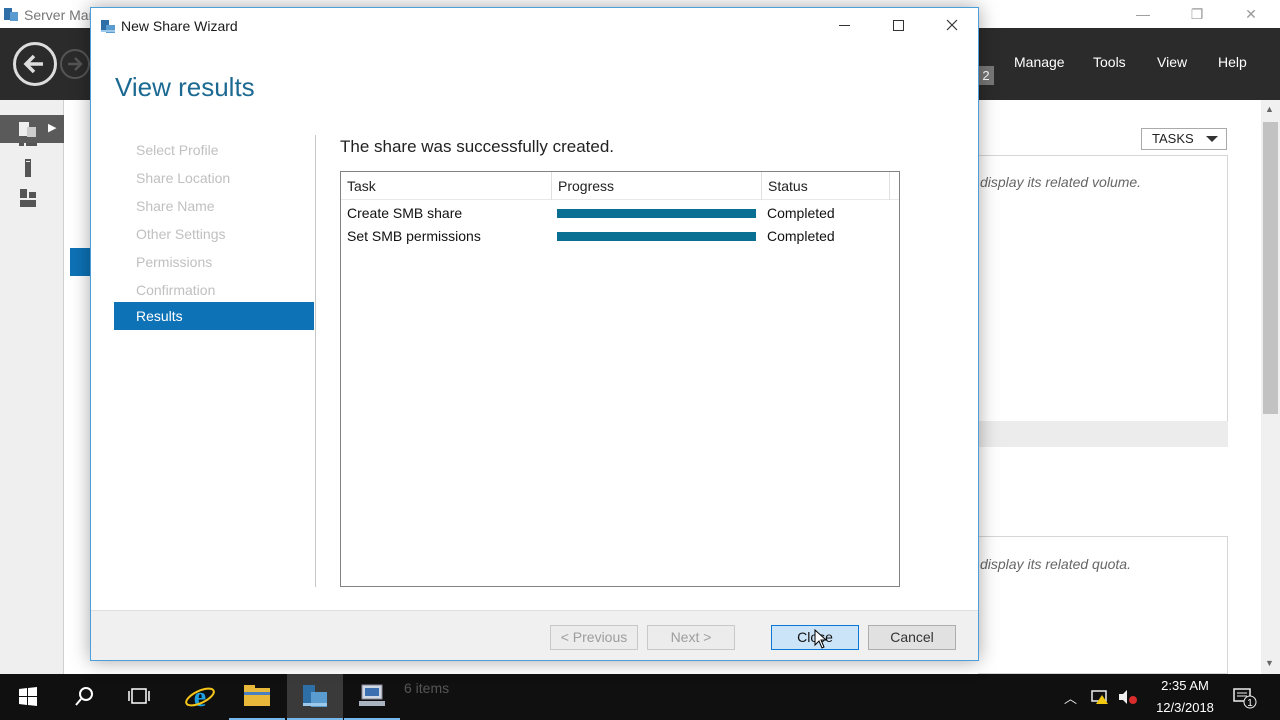 The image size is (1280, 720). Describe the element at coordinates (181, 234) in the screenshot. I see `step-other-settings: Other Settings` at that location.